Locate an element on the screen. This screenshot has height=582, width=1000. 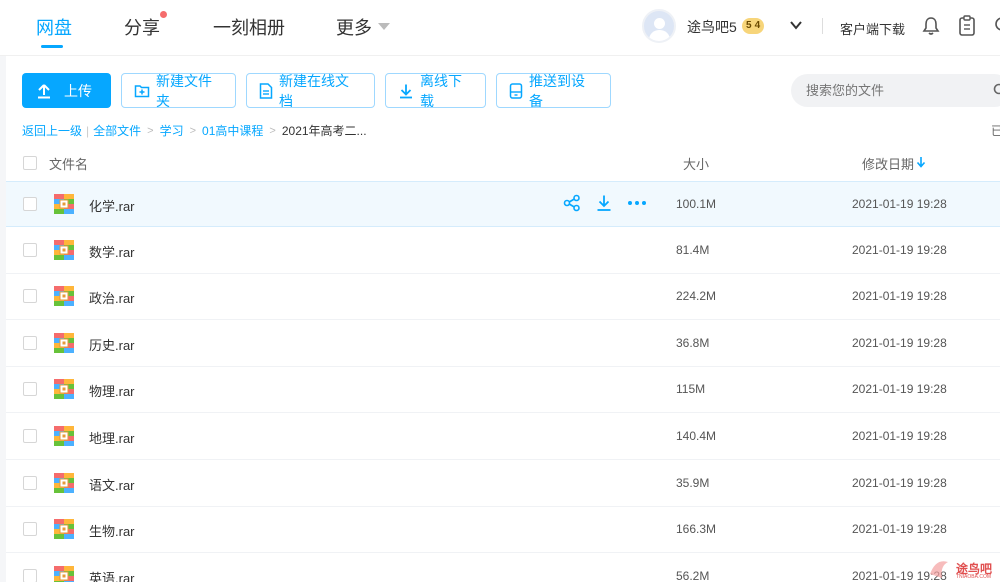
username: 途鸟吧5 is located at coordinates (712, 27).